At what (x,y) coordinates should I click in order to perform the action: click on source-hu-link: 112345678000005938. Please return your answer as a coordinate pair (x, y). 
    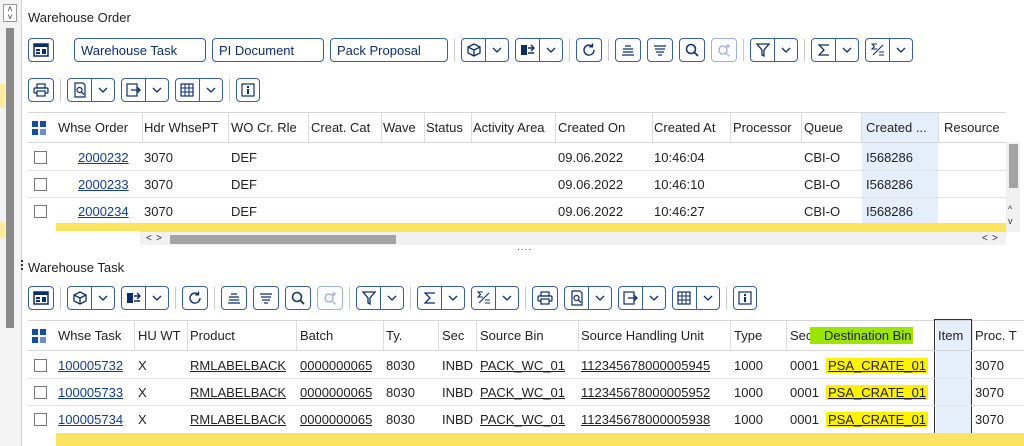
    Looking at the image, I should click on (645, 419).